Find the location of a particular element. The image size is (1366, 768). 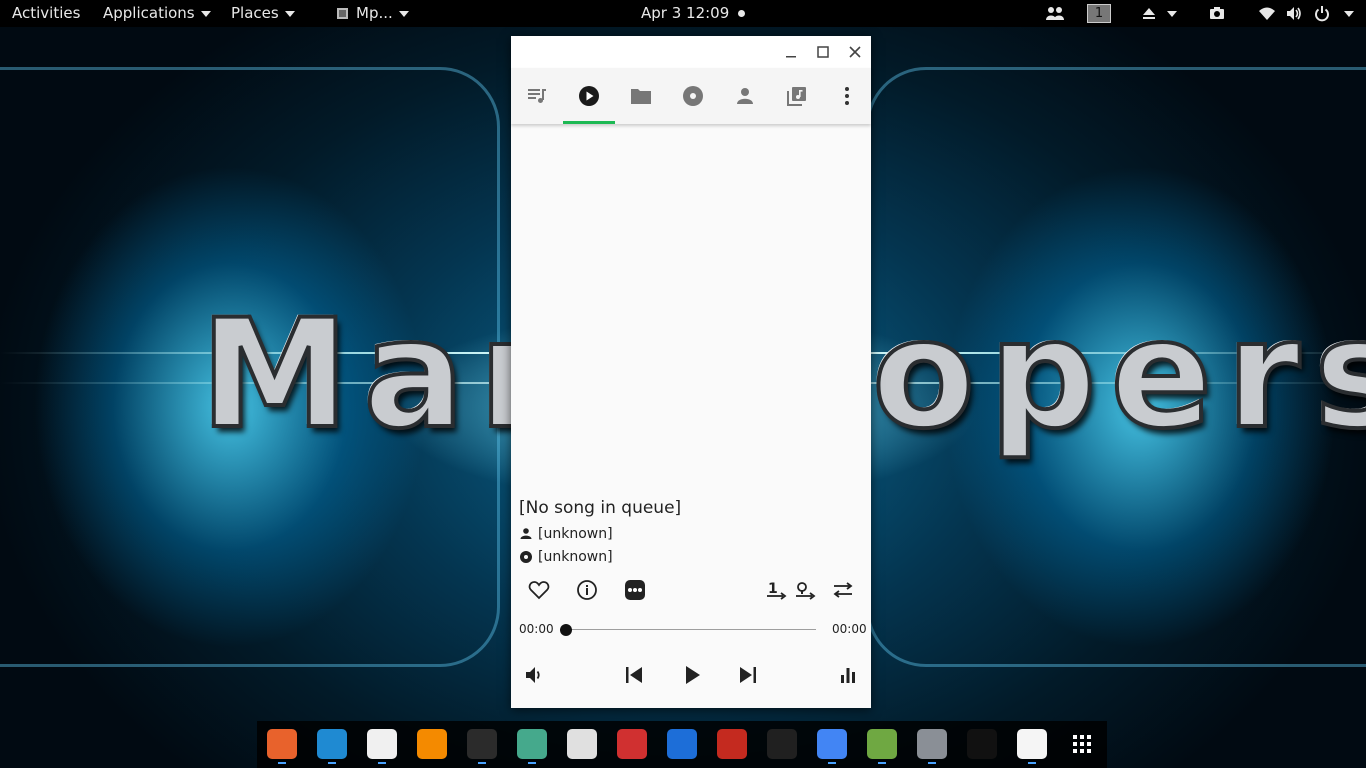

more-horiz-icon is located at coordinates (635, 590).